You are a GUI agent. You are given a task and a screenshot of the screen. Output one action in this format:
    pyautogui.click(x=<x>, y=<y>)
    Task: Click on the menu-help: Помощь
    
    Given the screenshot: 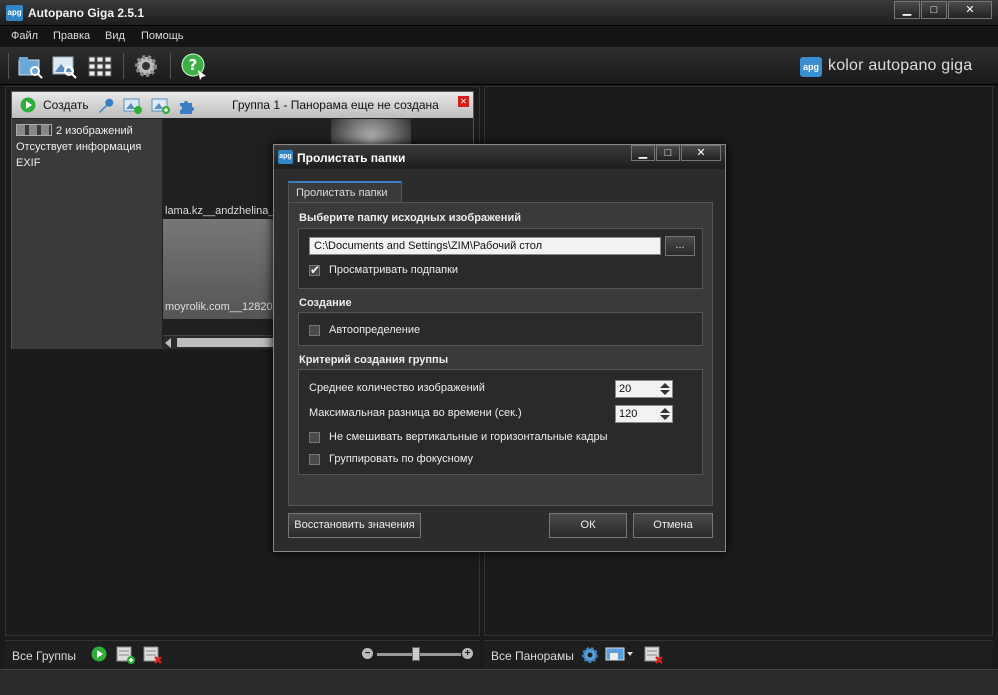 What is the action you would take?
    pyautogui.click(x=162, y=36)
    